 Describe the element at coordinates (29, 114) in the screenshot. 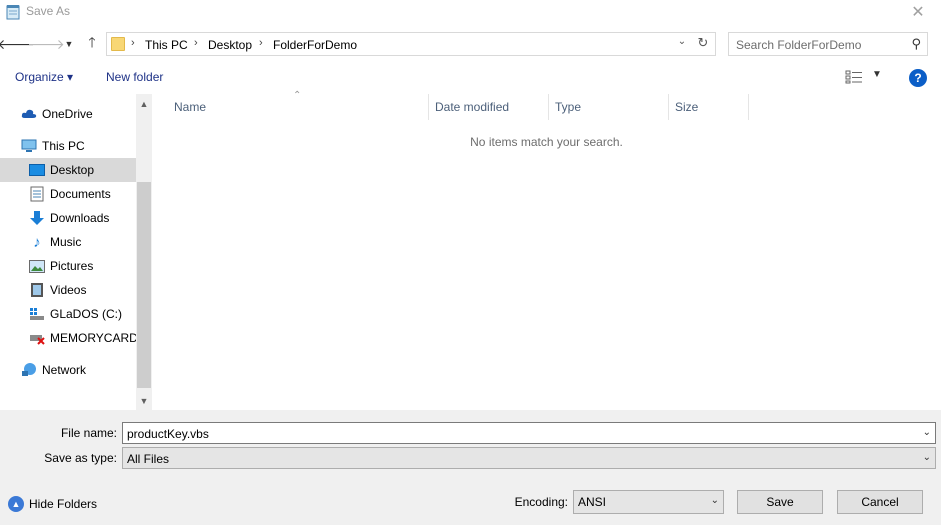

I see `cloud-icon` at that location.